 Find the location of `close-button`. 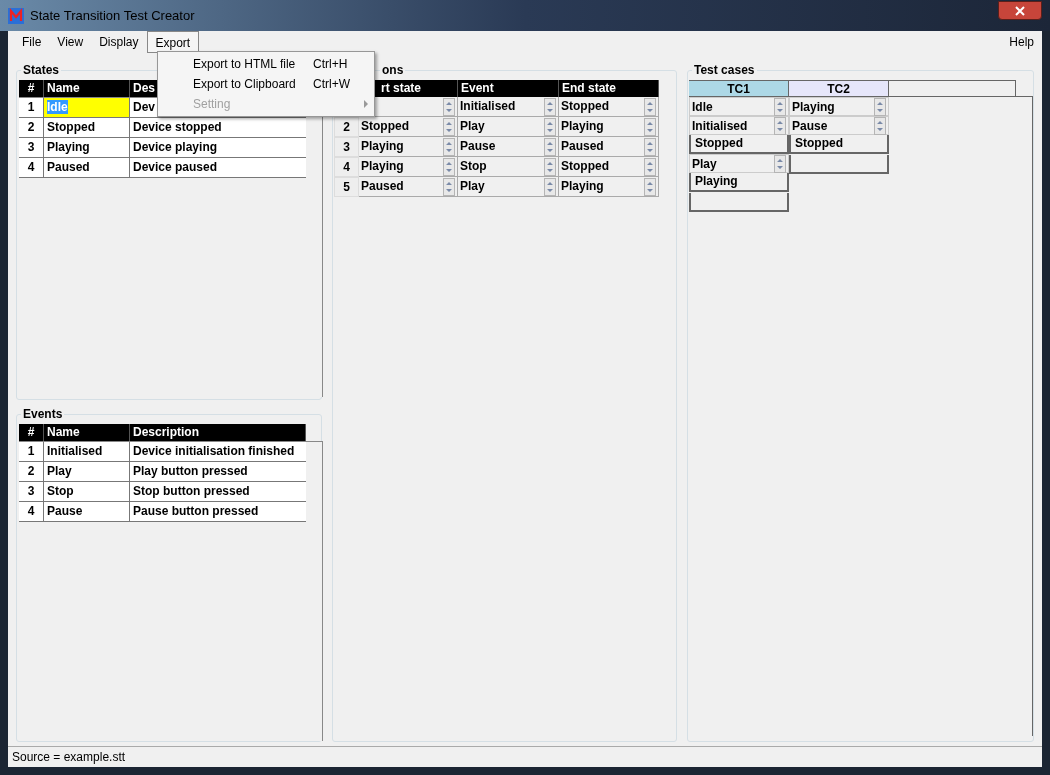

close-button is located at coordinates (1020, 10).